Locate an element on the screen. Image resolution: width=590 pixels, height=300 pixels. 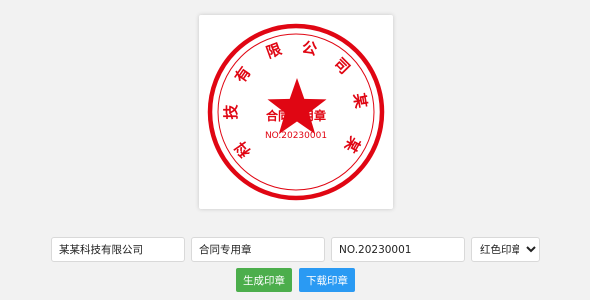
seal-ring-char: 有 is located at coordinates (242, 74).